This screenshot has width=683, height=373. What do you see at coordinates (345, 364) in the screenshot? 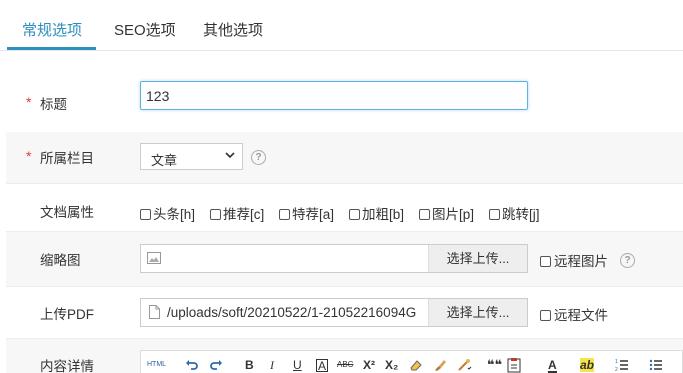
I see `strikethrough-button: ABC` at bounding box center [345, 364].